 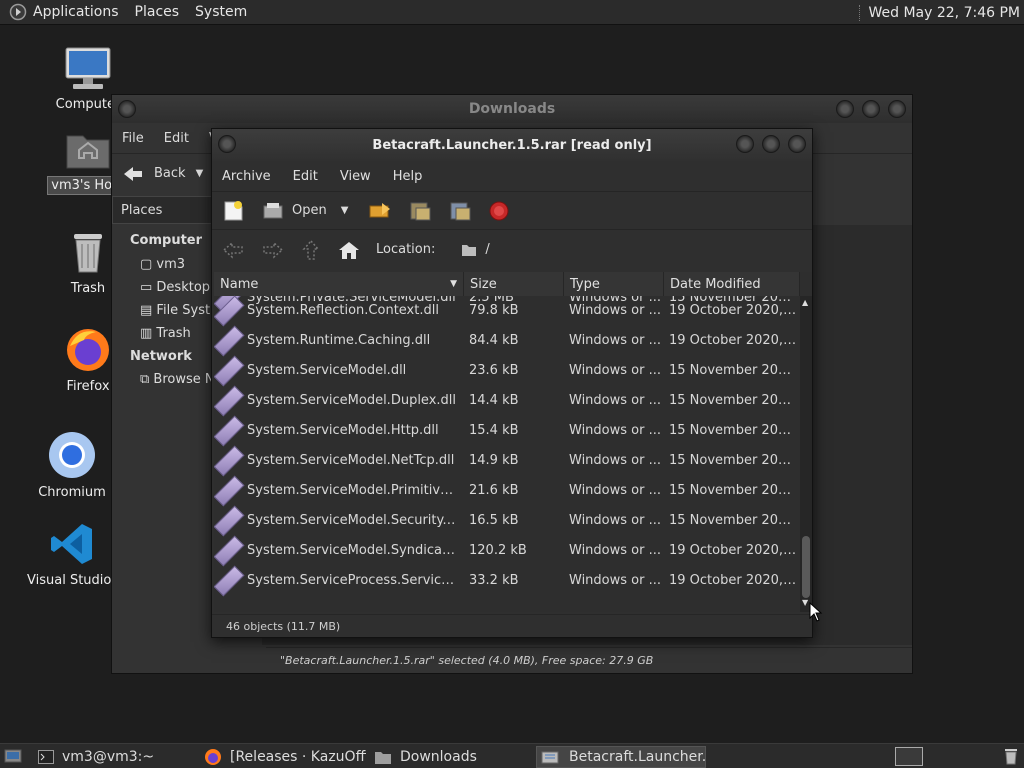 What do you see at coordinates (13, 756) in the screenshot?
I see `show-desktop-icon` at bounding box center [13, 756].